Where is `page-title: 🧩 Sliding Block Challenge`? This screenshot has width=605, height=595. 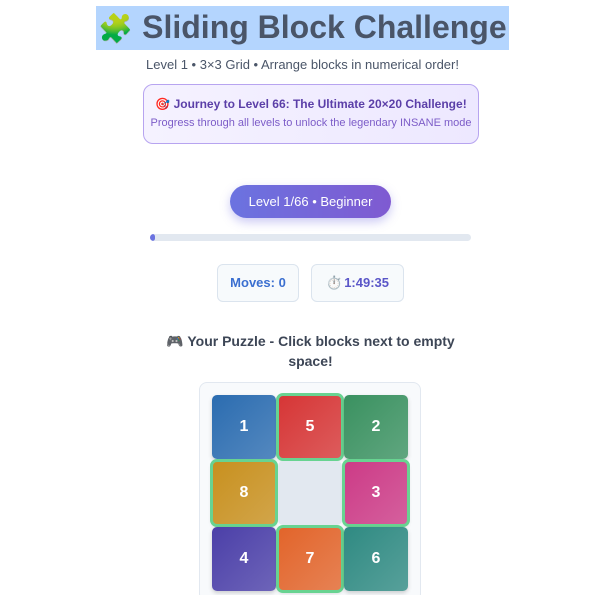 page-title: 🧩 Sliding Block Challenge is located at coordinates (302, 28).